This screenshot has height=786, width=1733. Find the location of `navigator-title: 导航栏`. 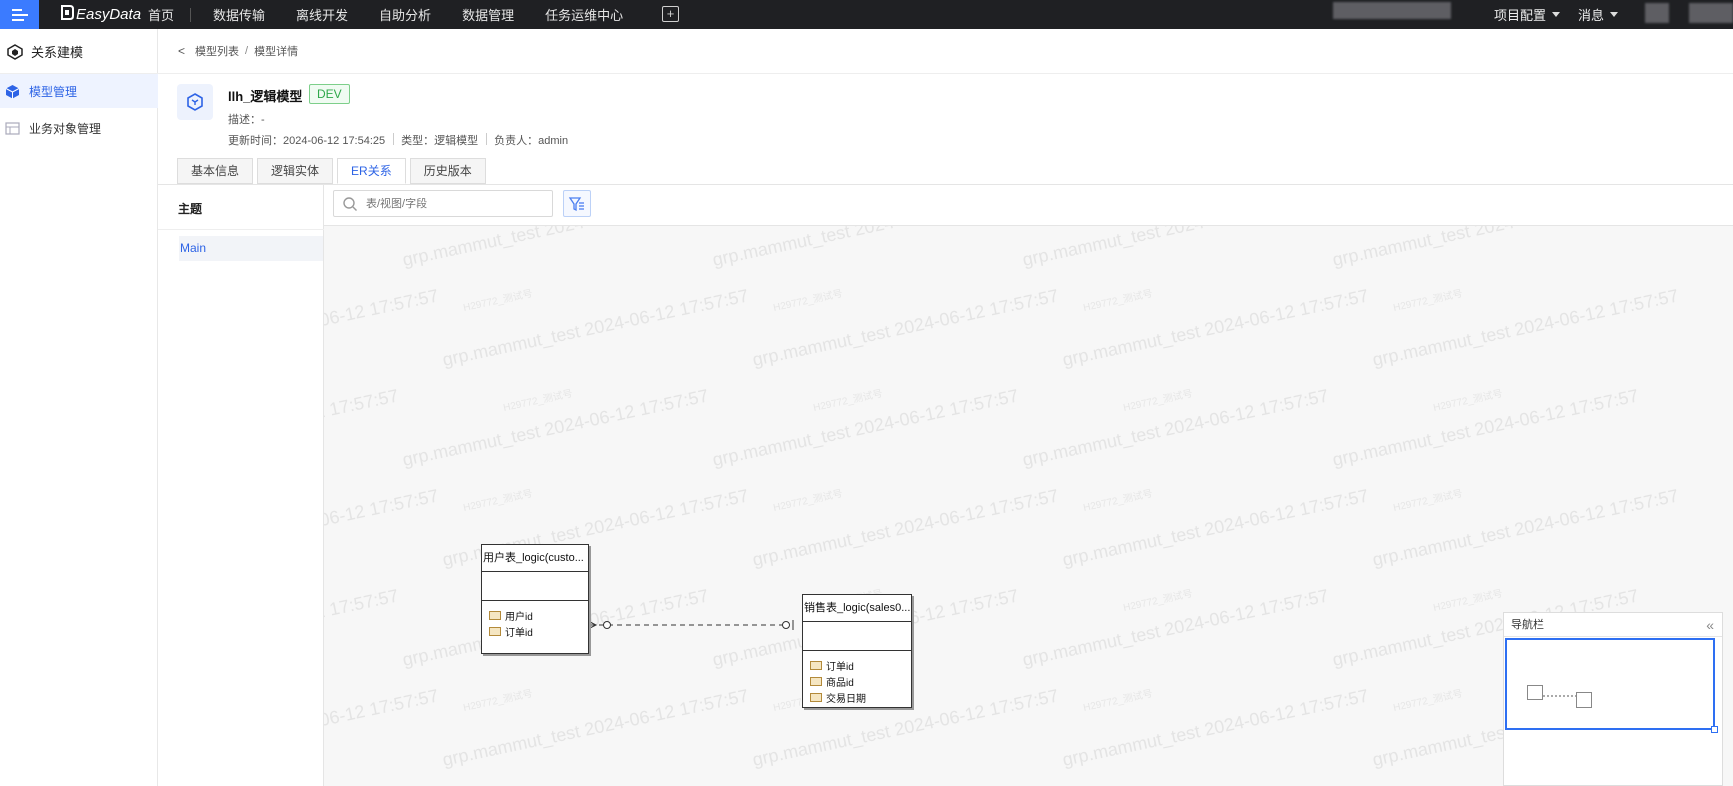

navigator-title: 导航栏 is located at coordinates (1527, 625).